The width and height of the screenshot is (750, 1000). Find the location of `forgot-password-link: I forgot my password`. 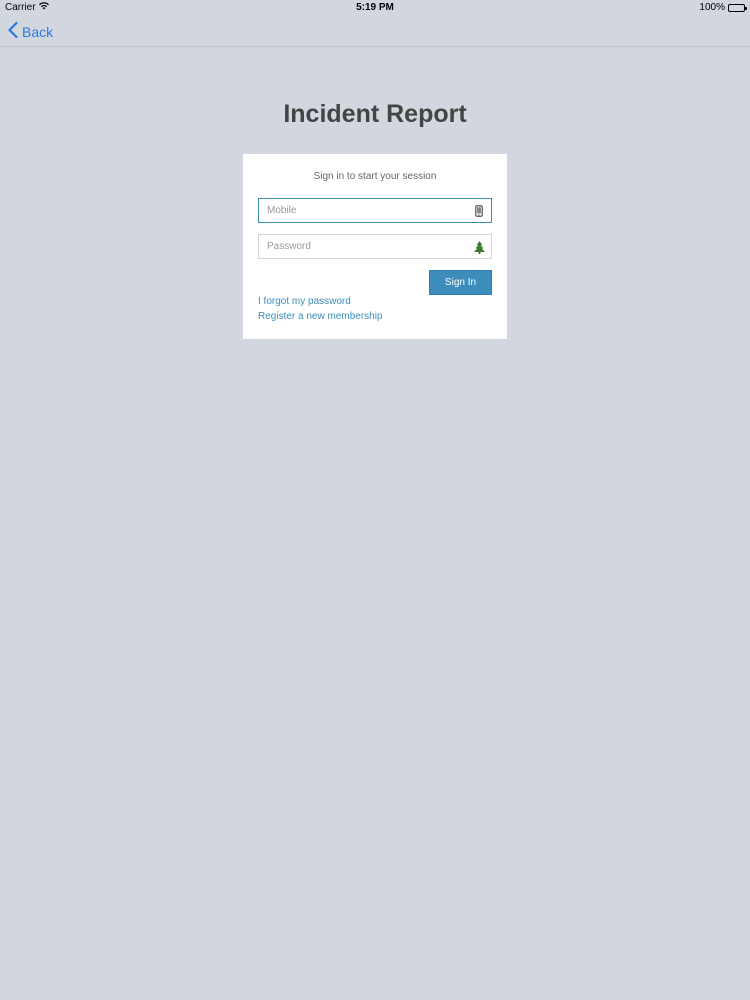

forgot-password-link: I forgot my password is located at coordinates (304, 301).